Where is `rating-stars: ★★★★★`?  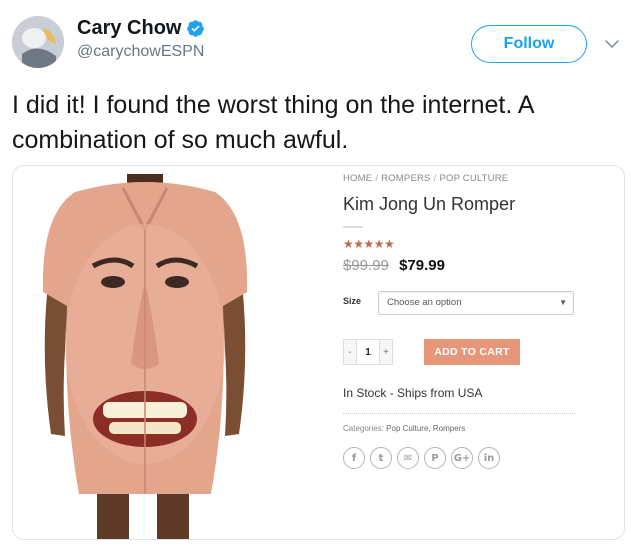 rating-stars: ★★★★★ is located at coordinates (369, 244).